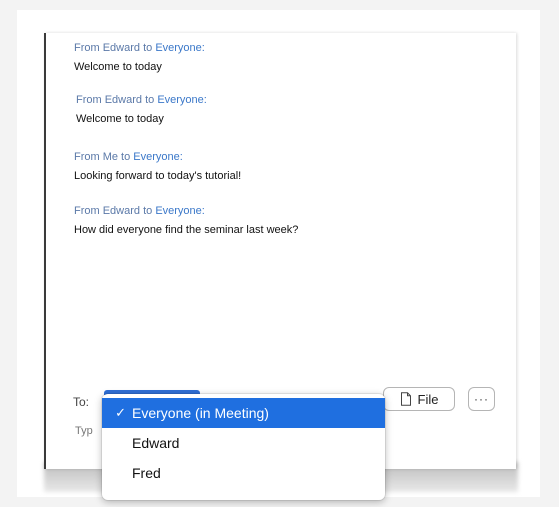 The height and width of the screenshot is (507, 559). I want to click on file-button: File, so click(419, 399).